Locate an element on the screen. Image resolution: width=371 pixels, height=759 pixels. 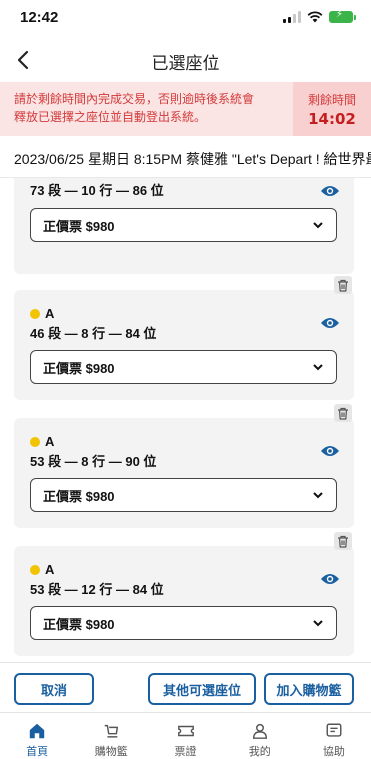
ticket-icon is located at coordinates (185, 731).